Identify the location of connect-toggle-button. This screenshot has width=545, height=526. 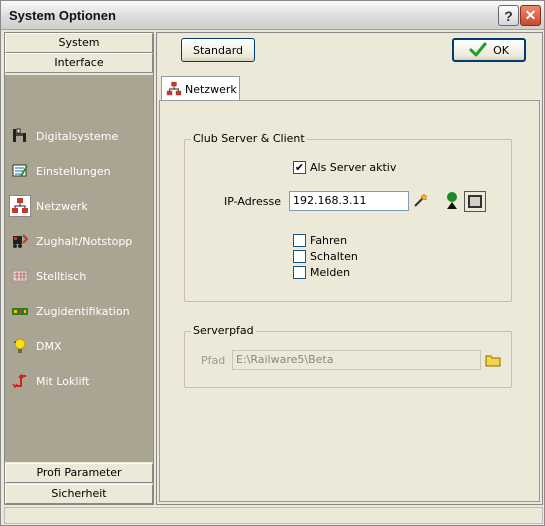
(475, 201).